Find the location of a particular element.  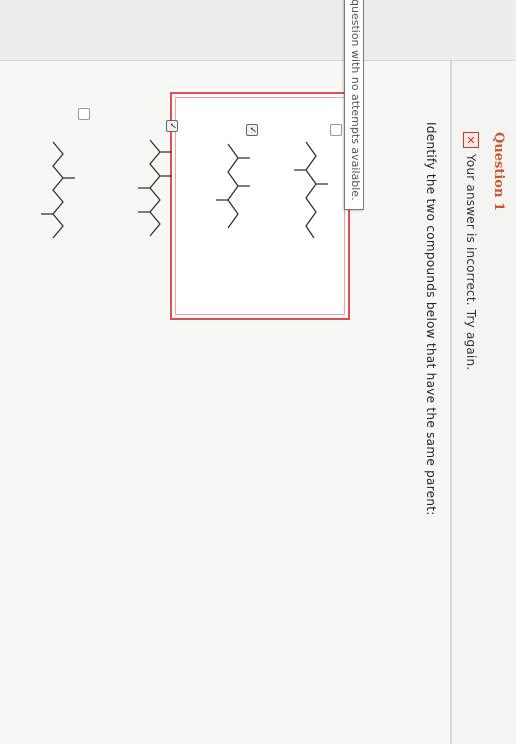

choice-3-checkbox: ✓ is located at coordinates (252, 130).